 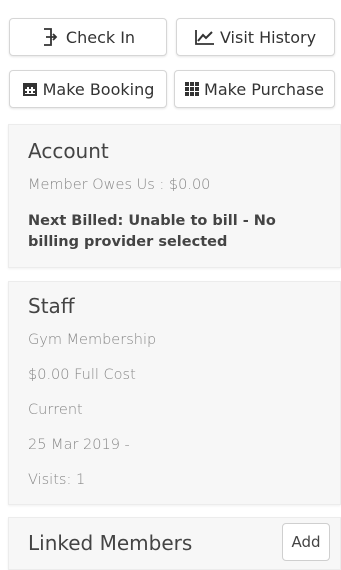 What do you see at coordinates (100, 37) in the screenshot?
I see `check-in-label: Check In` at bounding box center [100, 37].